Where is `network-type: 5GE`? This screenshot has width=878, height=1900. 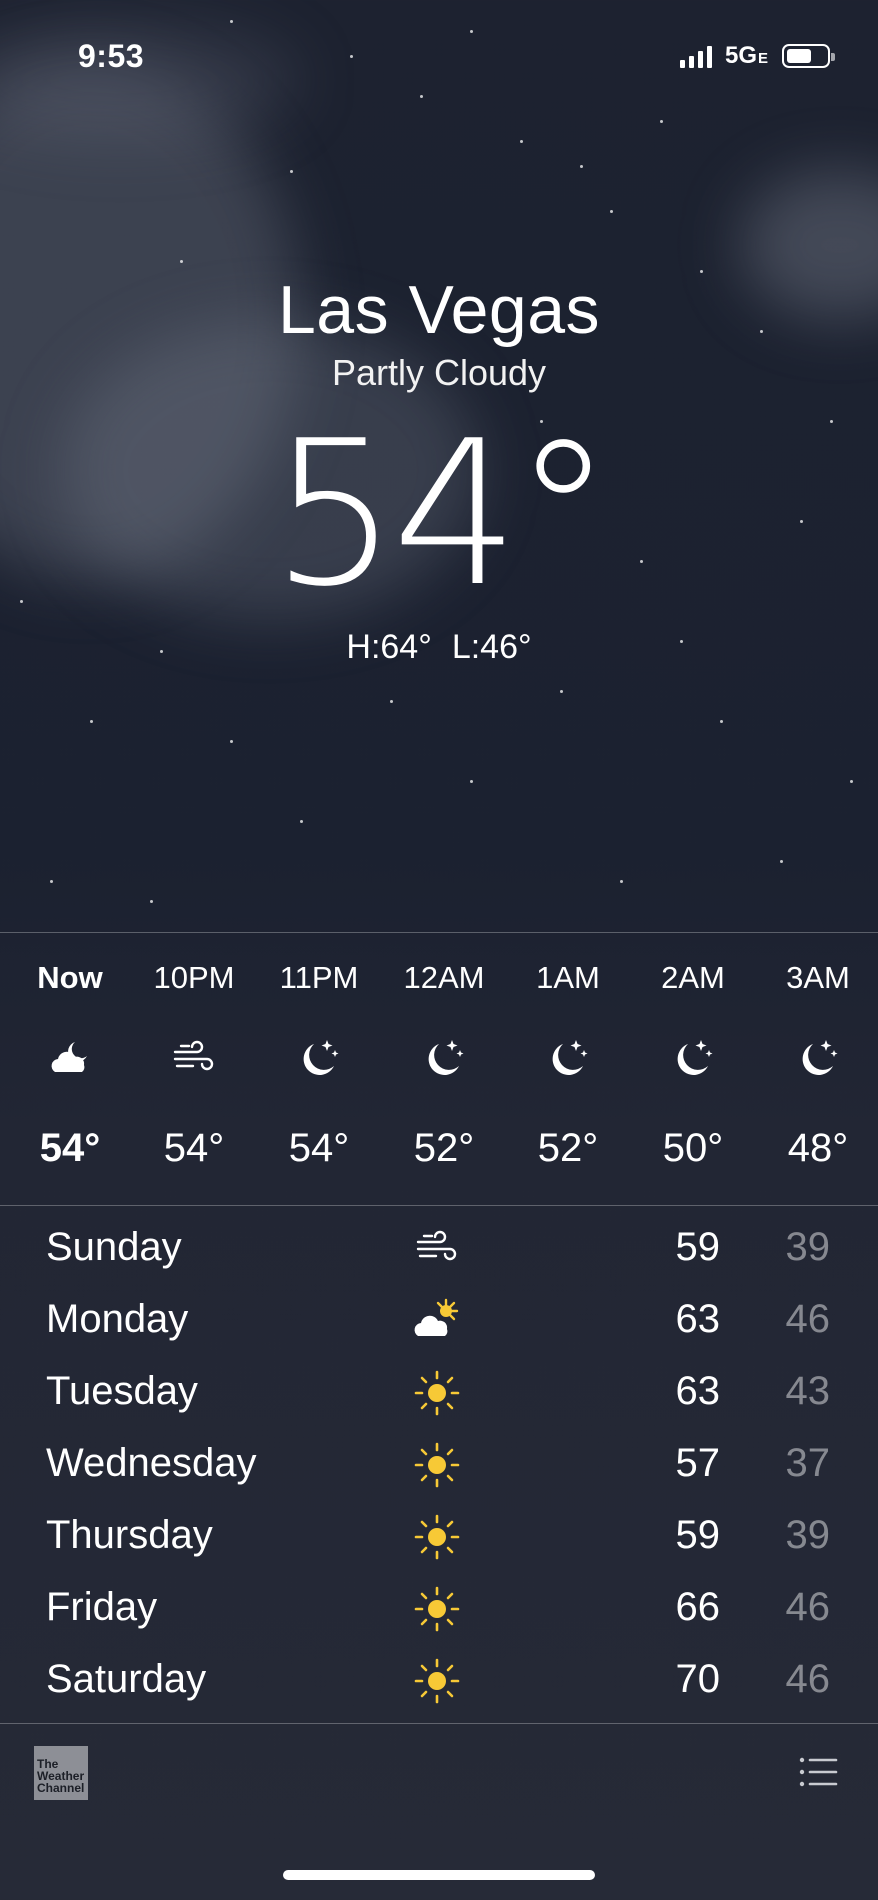 network-type: 5GE is located at coordinates (746, 56).